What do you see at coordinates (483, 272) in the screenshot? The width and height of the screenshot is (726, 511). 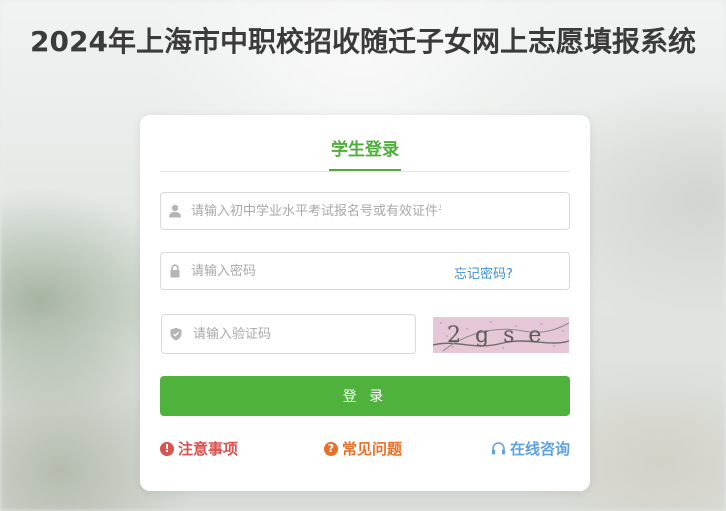 I see `forgot-password-link: 忘记密码?` at bounding box center [483, 272].